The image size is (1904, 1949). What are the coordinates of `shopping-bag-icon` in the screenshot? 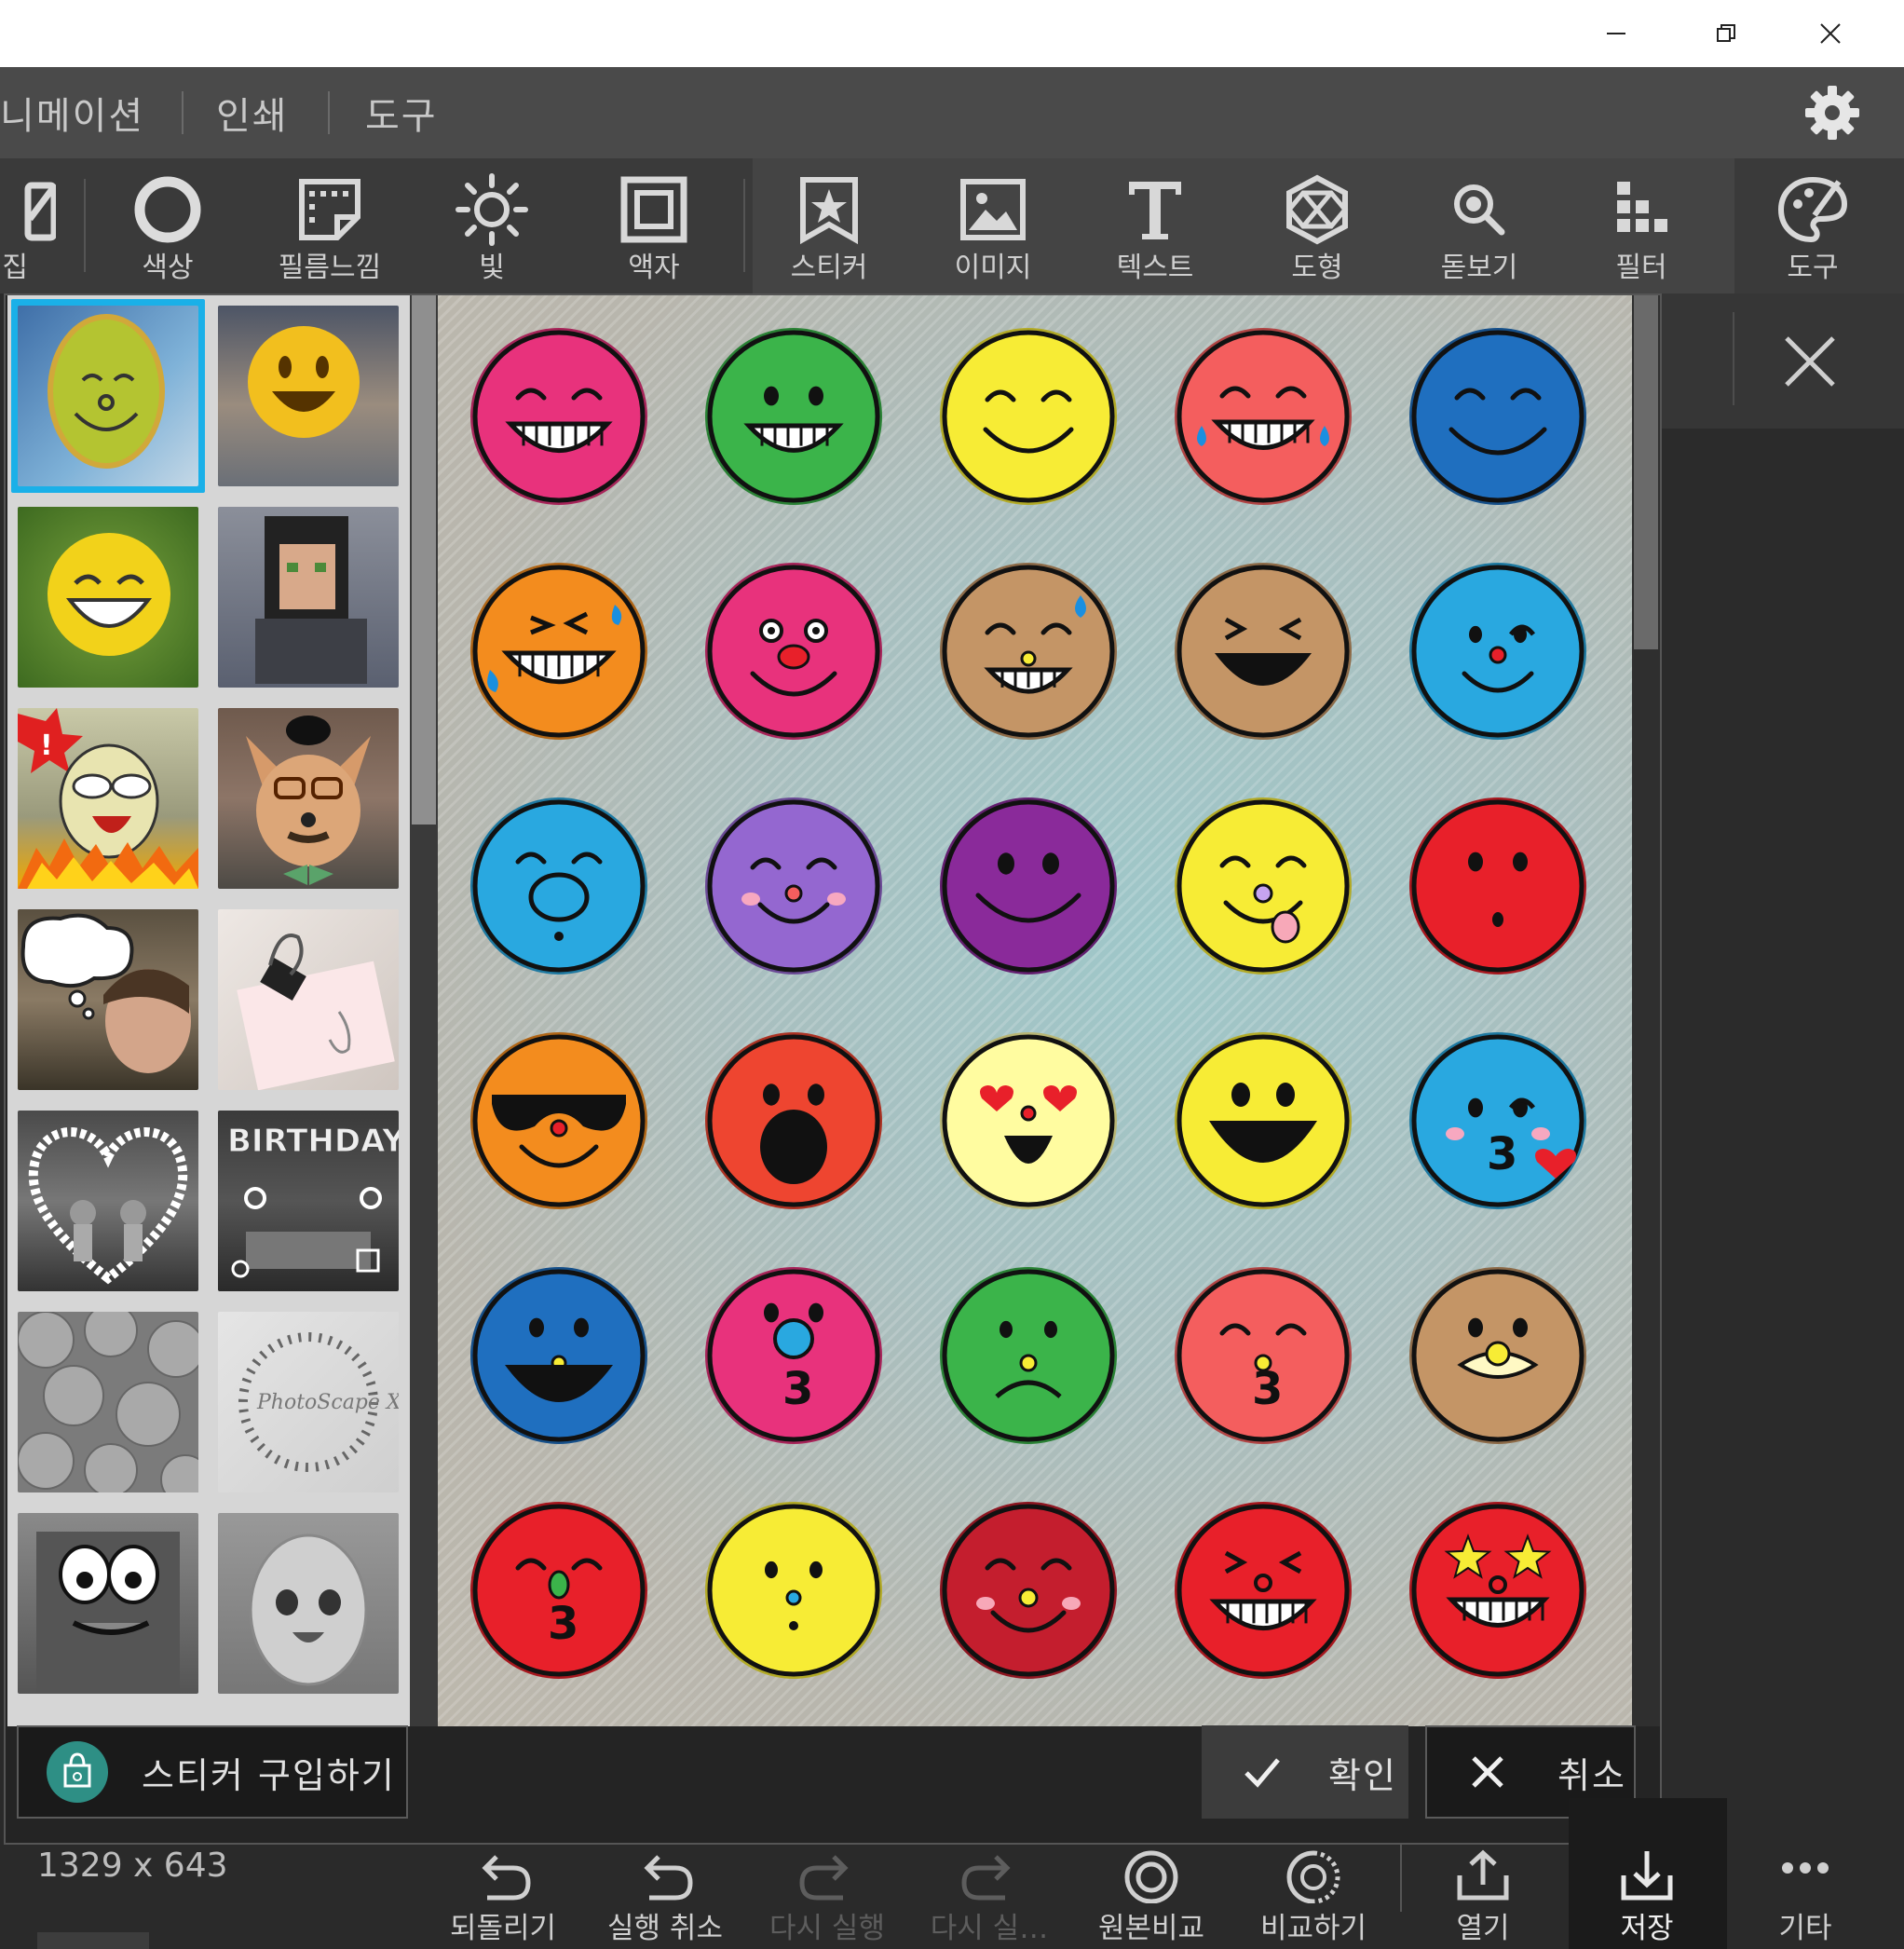 It's located at (77, 1772).